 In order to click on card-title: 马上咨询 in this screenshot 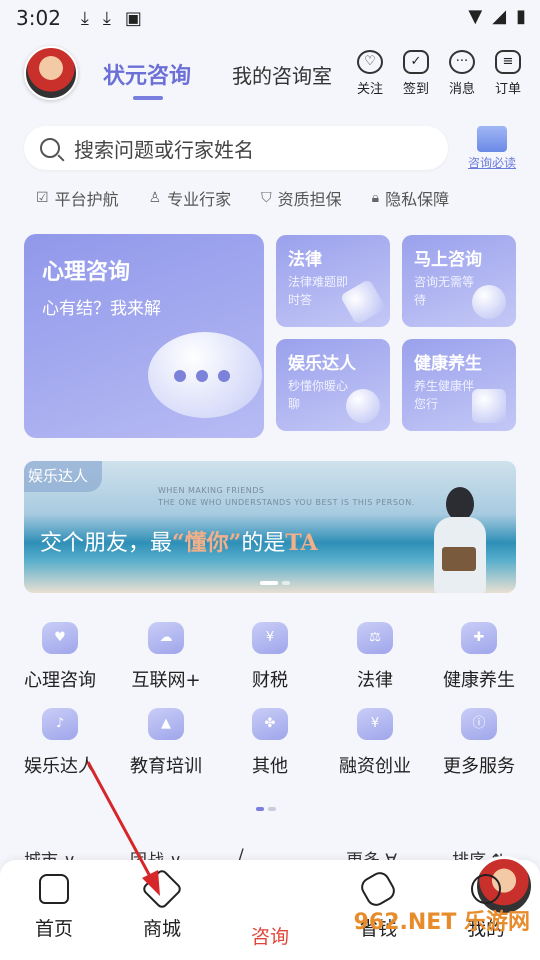, I will do `click(448, 260)`.